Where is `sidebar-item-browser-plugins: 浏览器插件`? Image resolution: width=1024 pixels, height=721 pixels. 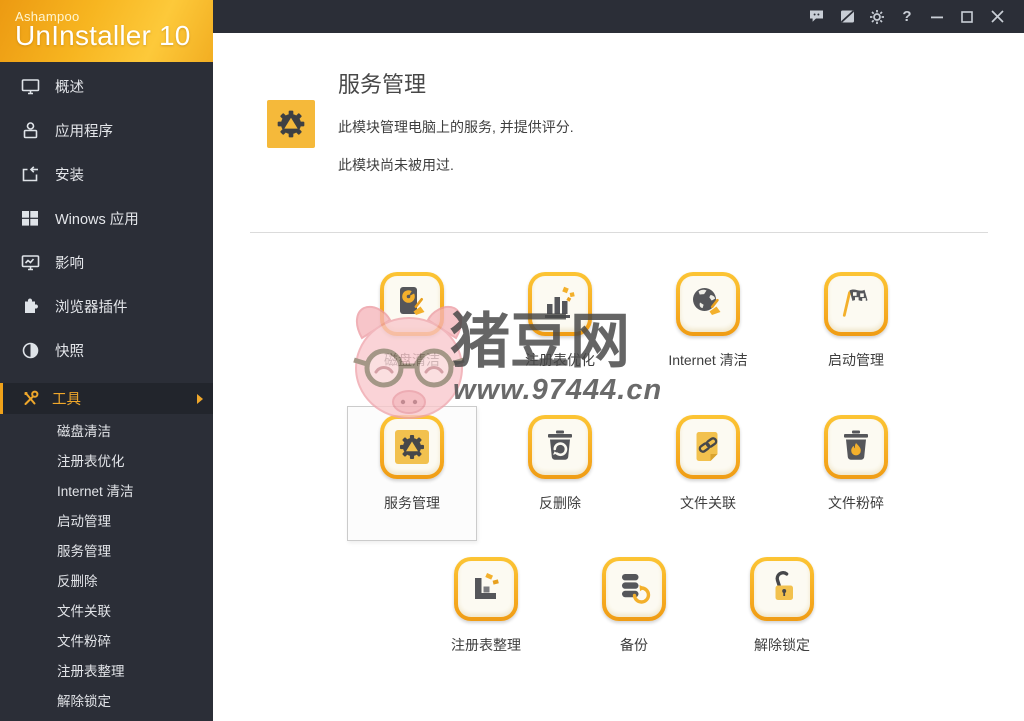 sidebar-item-browser-plugins: 浏览器插件 is located at coordinates (106, 306).